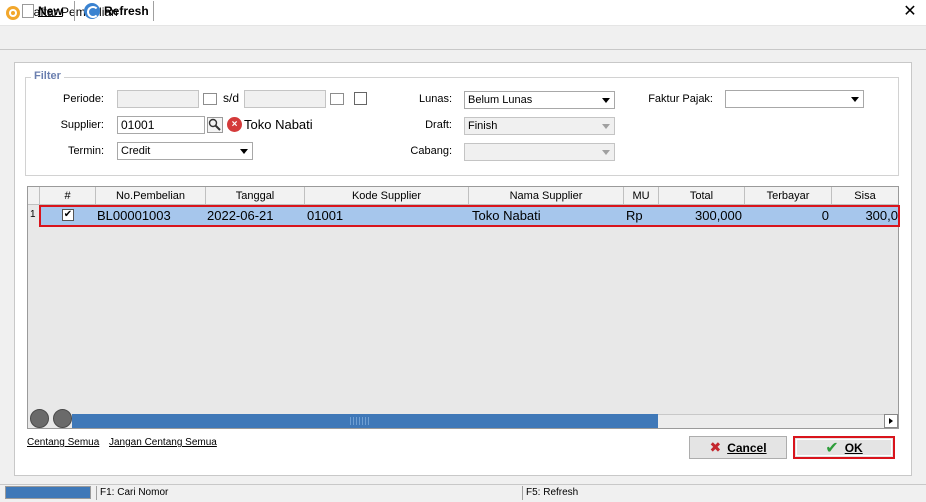 This screenshot has width=926, height=502. Describe the element at coordinates (285, 99) in the screenshot. I see `periode-to-input` at that location.